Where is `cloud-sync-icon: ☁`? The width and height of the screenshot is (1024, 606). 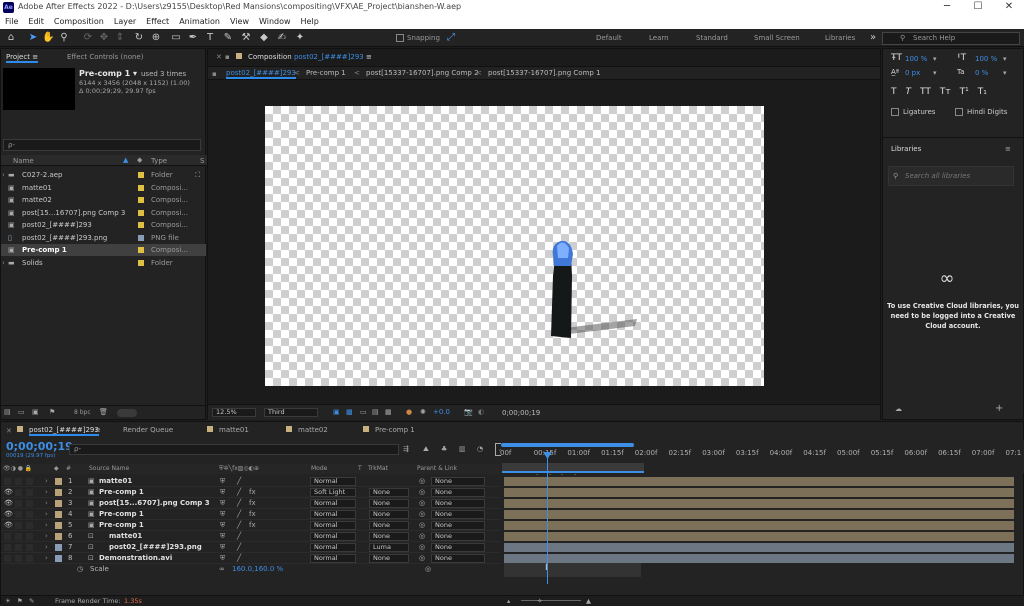 cloud-sync-icon: ☁ is located at coordinates (898, 409).